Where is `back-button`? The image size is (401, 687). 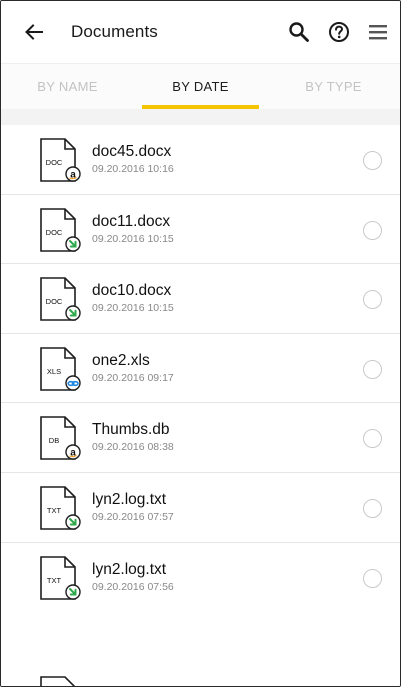 back-button is located at coordinates (34, 32).